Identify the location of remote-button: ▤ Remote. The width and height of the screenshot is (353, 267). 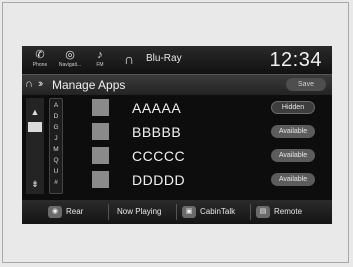
(279, 212).